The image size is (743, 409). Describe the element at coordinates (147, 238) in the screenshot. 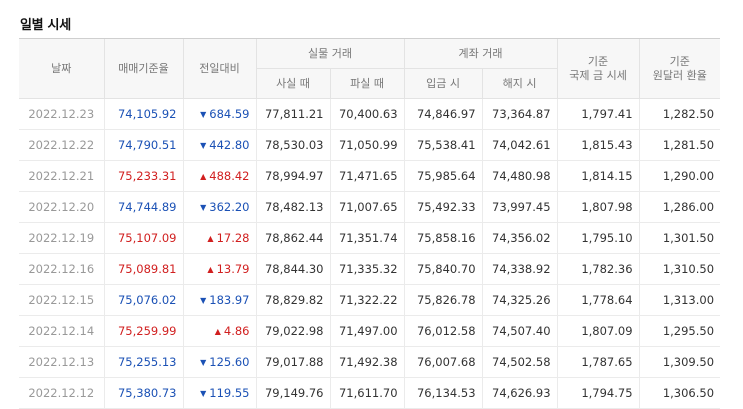

I see `base-rate-cell-value: 75,107.09` at that location.